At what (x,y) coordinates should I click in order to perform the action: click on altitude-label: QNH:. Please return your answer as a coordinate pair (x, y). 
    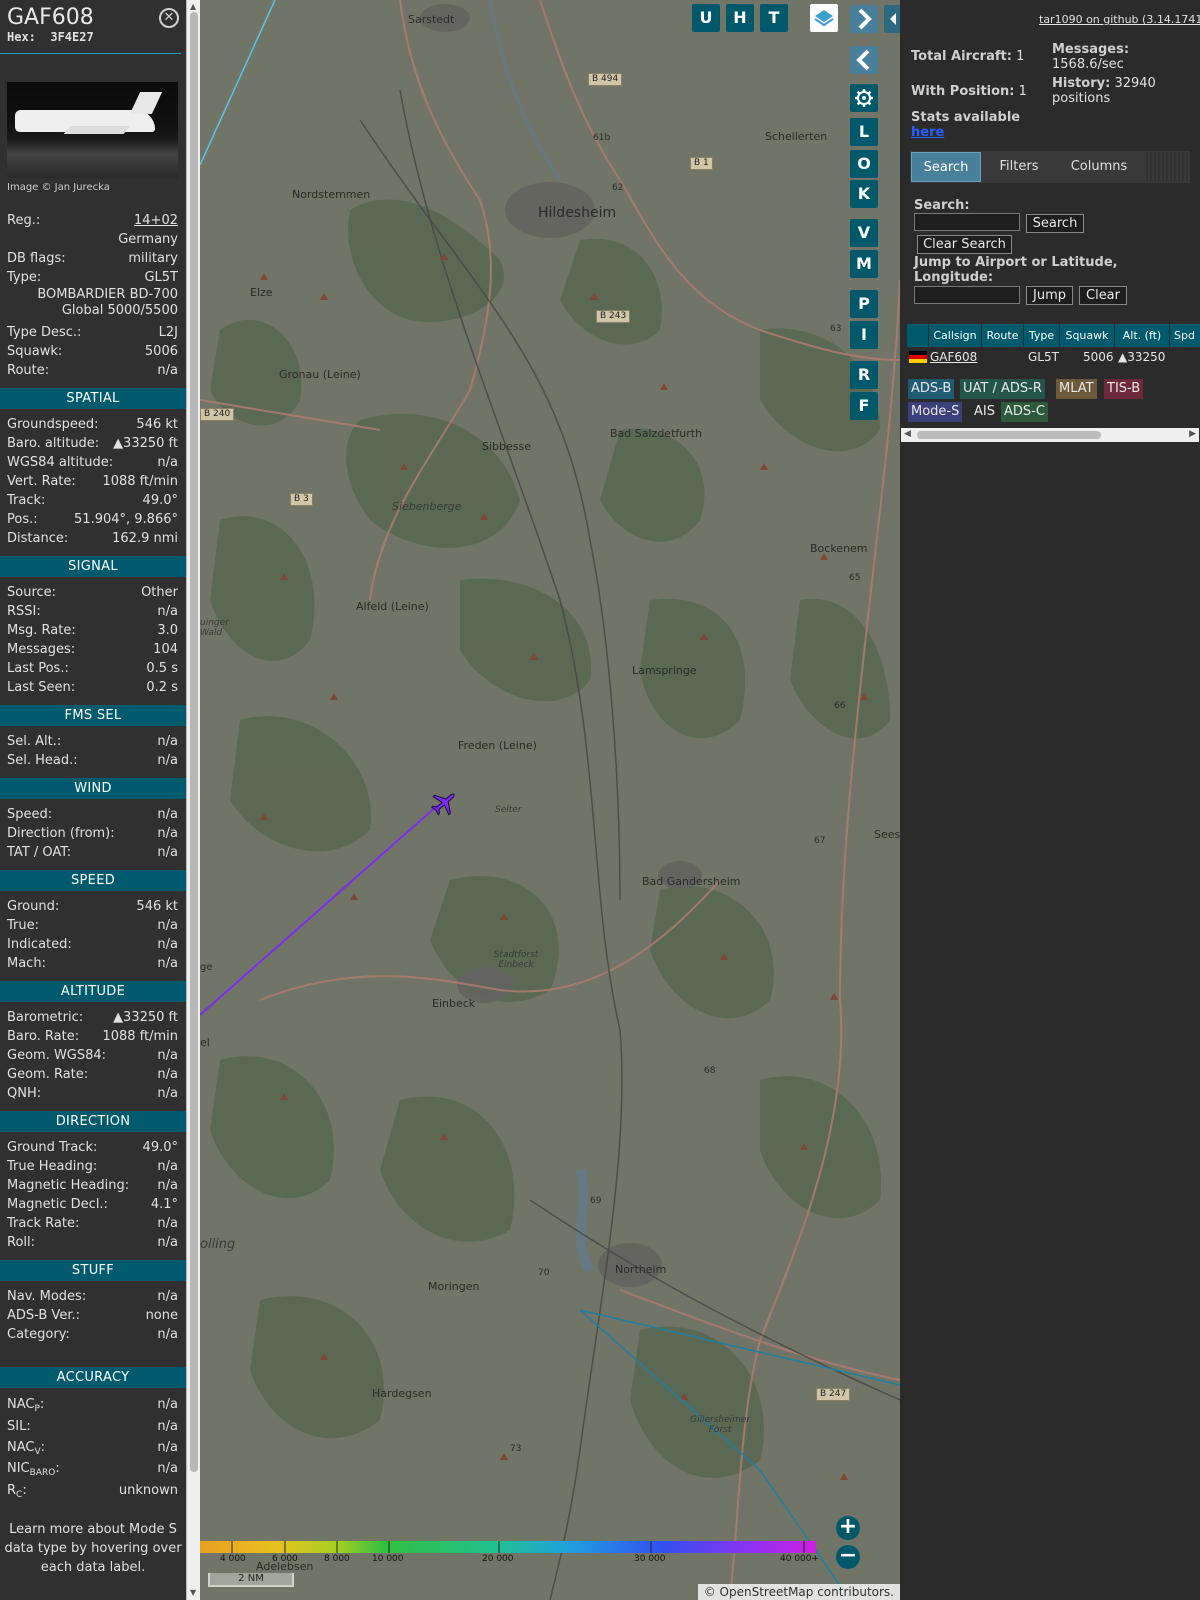
    Looking at the image, I should click on (24, 1093).